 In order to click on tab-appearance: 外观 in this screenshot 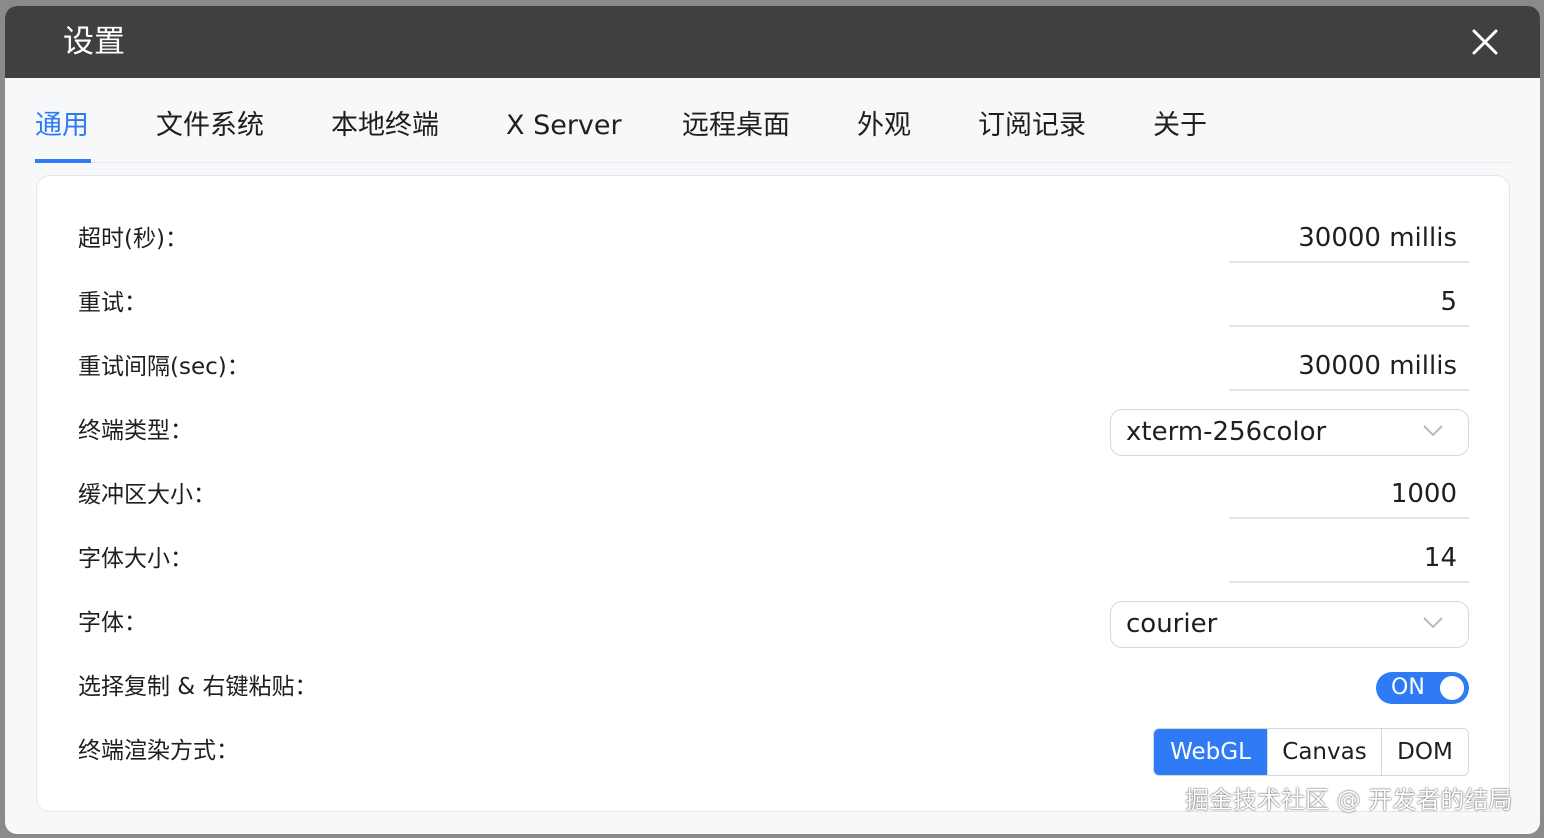, I will do `click(884, 126)`.